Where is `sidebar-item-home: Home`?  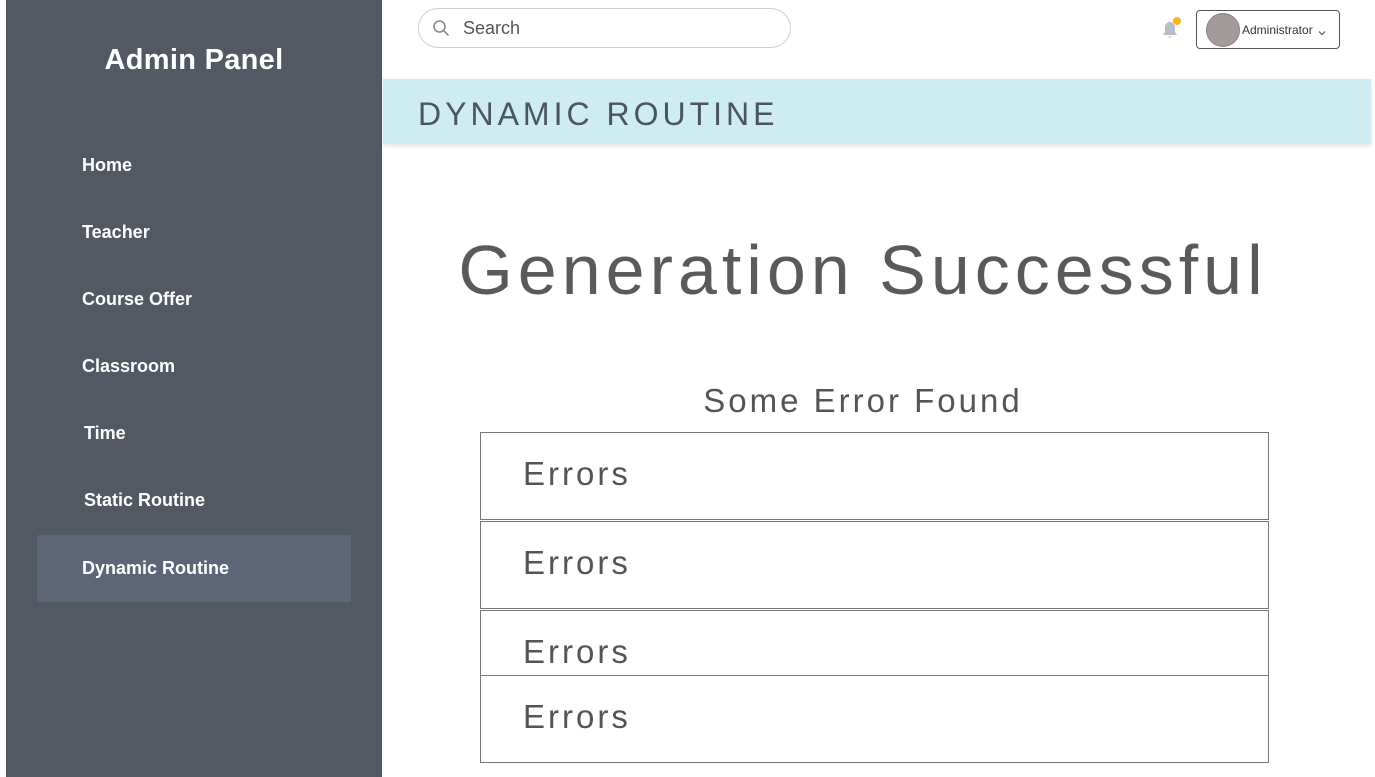
sidebar-item-home: Home is located at coordinates (194, 165).